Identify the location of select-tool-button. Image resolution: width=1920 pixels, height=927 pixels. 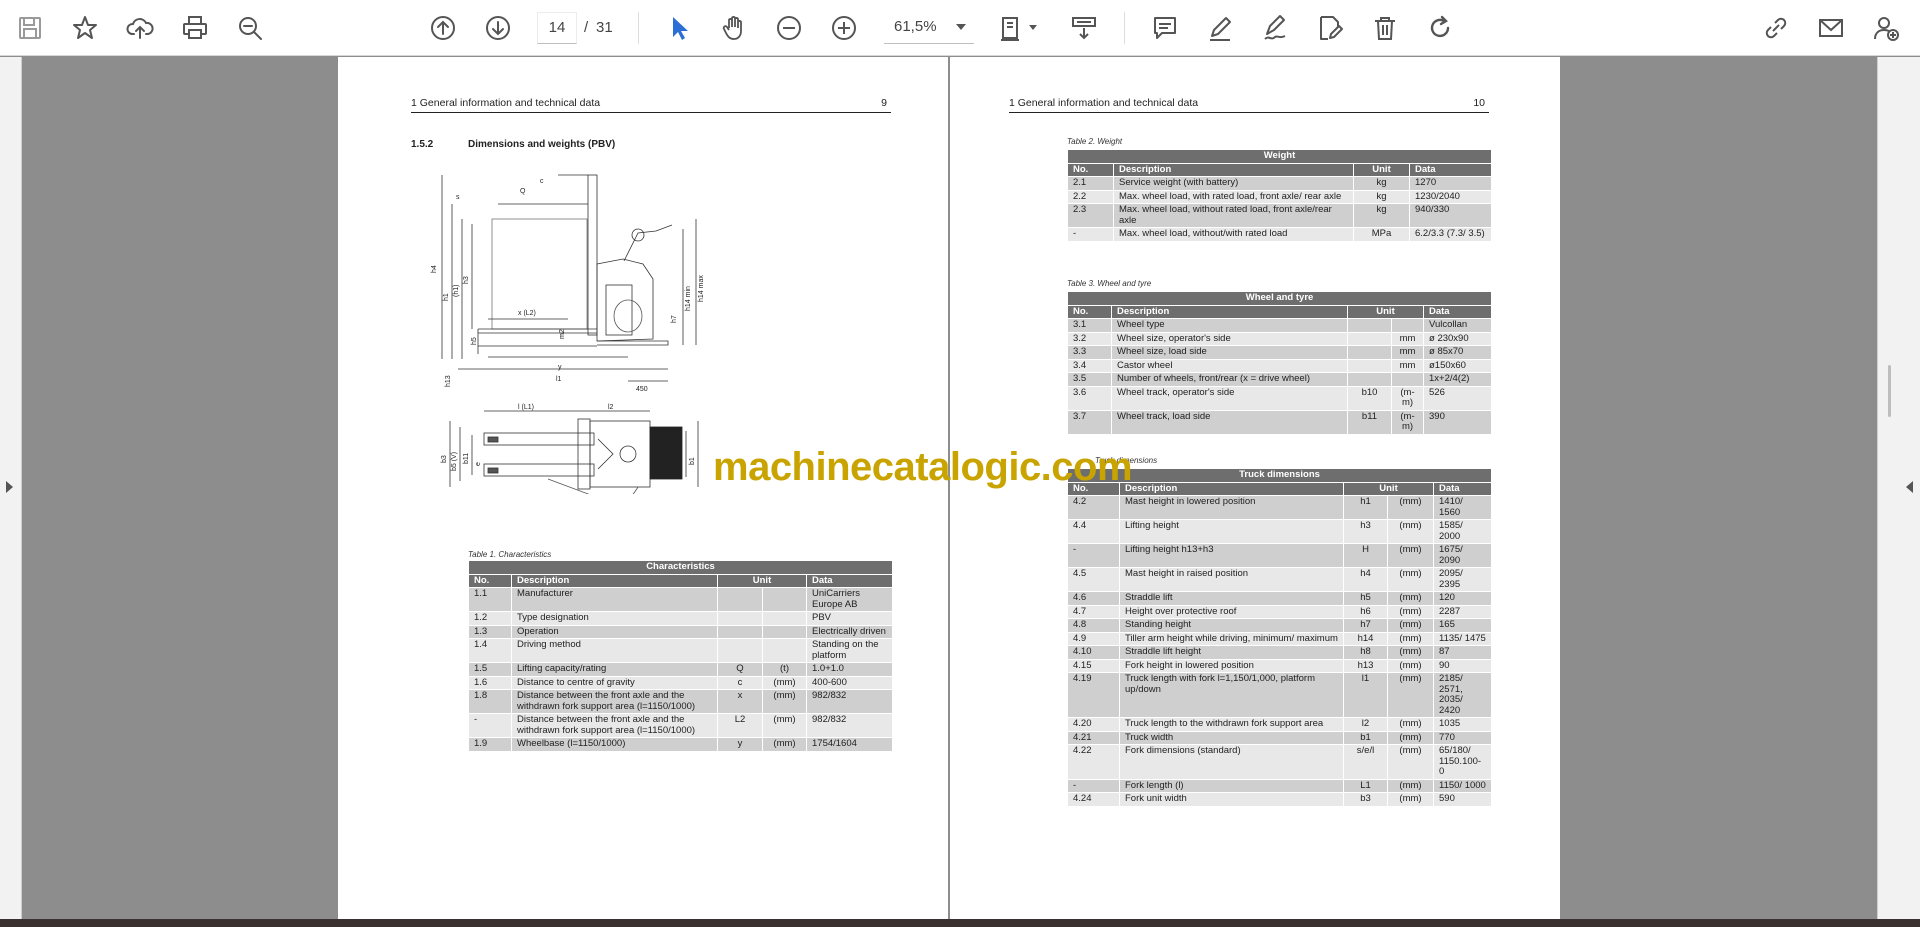
(679, 28).